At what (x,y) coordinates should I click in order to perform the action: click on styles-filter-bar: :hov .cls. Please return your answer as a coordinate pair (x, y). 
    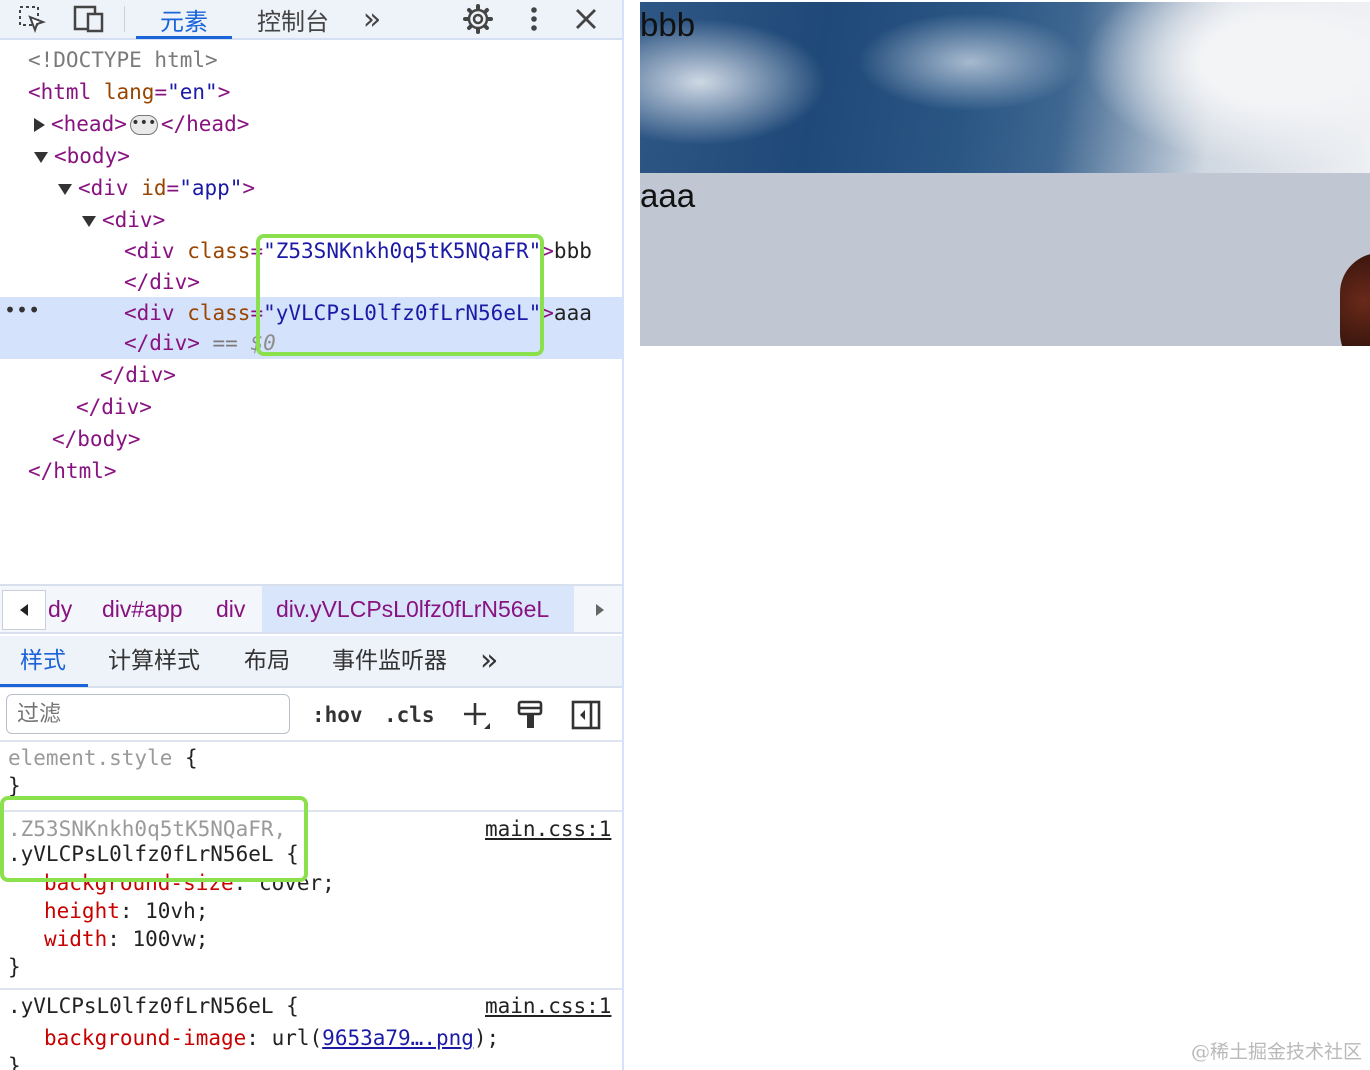
    Looking at the image, I should click on (311, 716).